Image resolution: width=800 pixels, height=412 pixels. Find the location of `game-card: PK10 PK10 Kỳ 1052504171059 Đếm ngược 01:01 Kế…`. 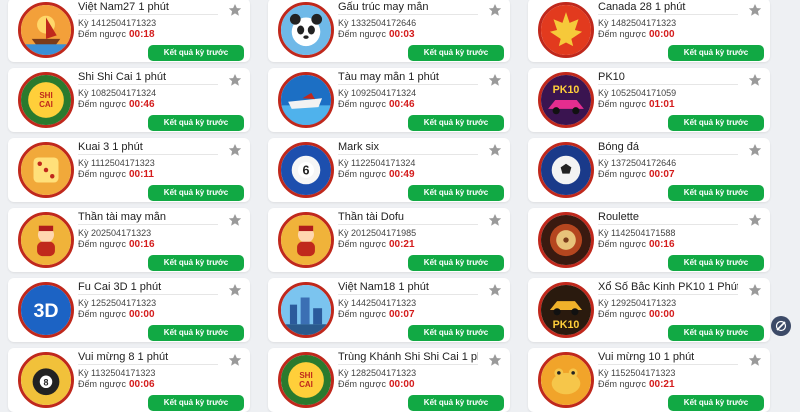

game-card: PK10 PK10 Kỳ 1052504171059 Đếm ngược 01:01 Kế… is located at coordinates (649, 100).